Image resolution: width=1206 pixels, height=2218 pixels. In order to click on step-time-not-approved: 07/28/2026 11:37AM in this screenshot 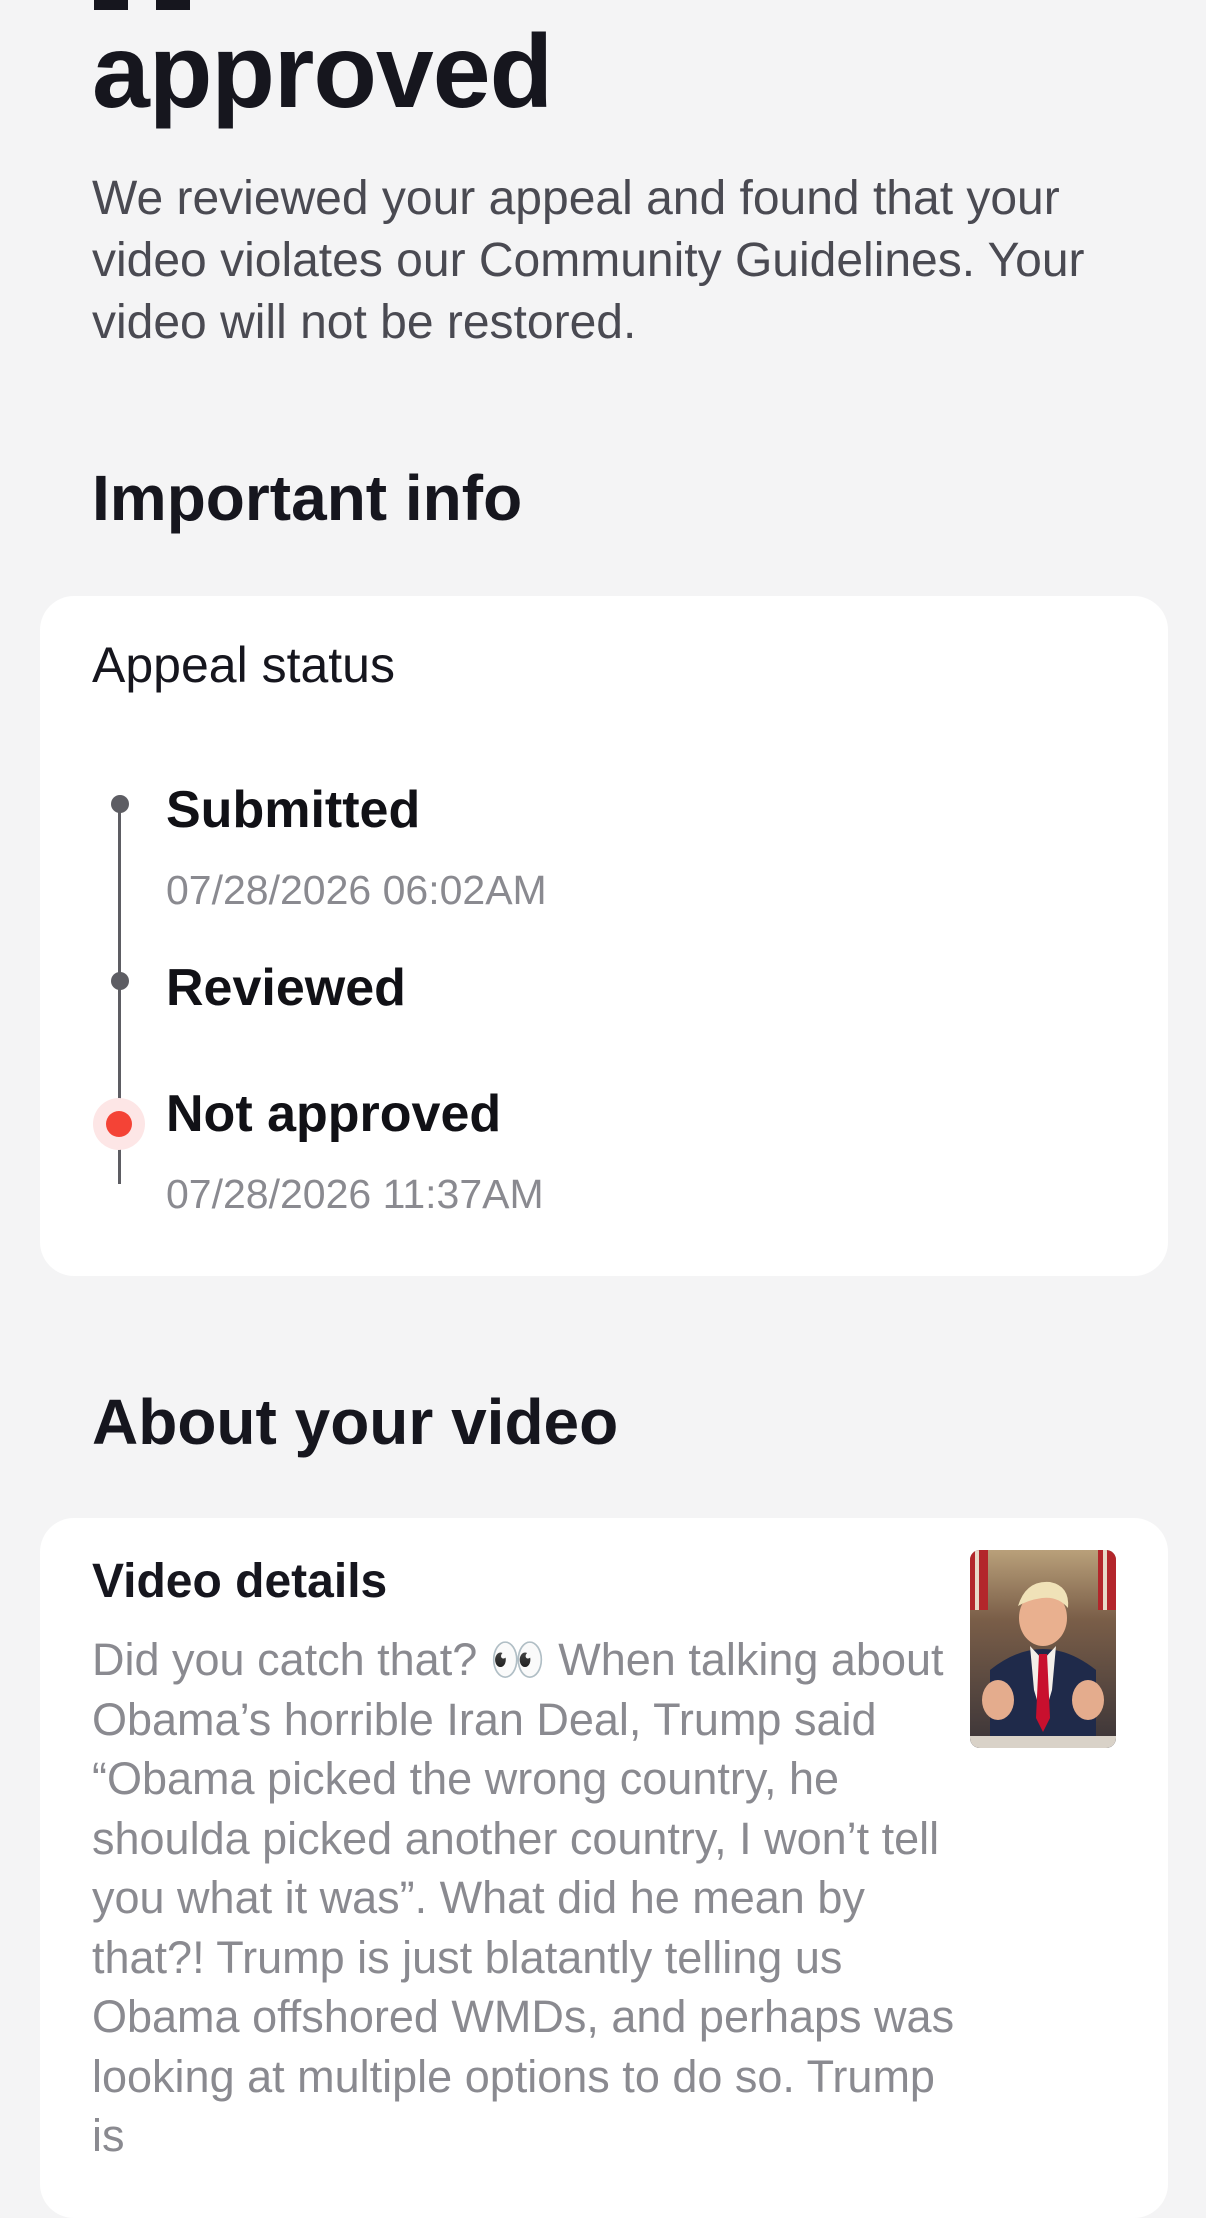, I will do `click(355, 1194)`.